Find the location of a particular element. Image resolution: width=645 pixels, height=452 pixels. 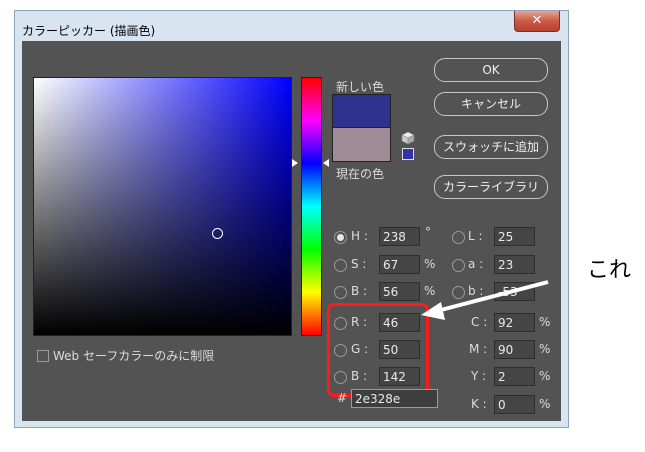

annotation-label: これ is located at coordinates (609, 270).